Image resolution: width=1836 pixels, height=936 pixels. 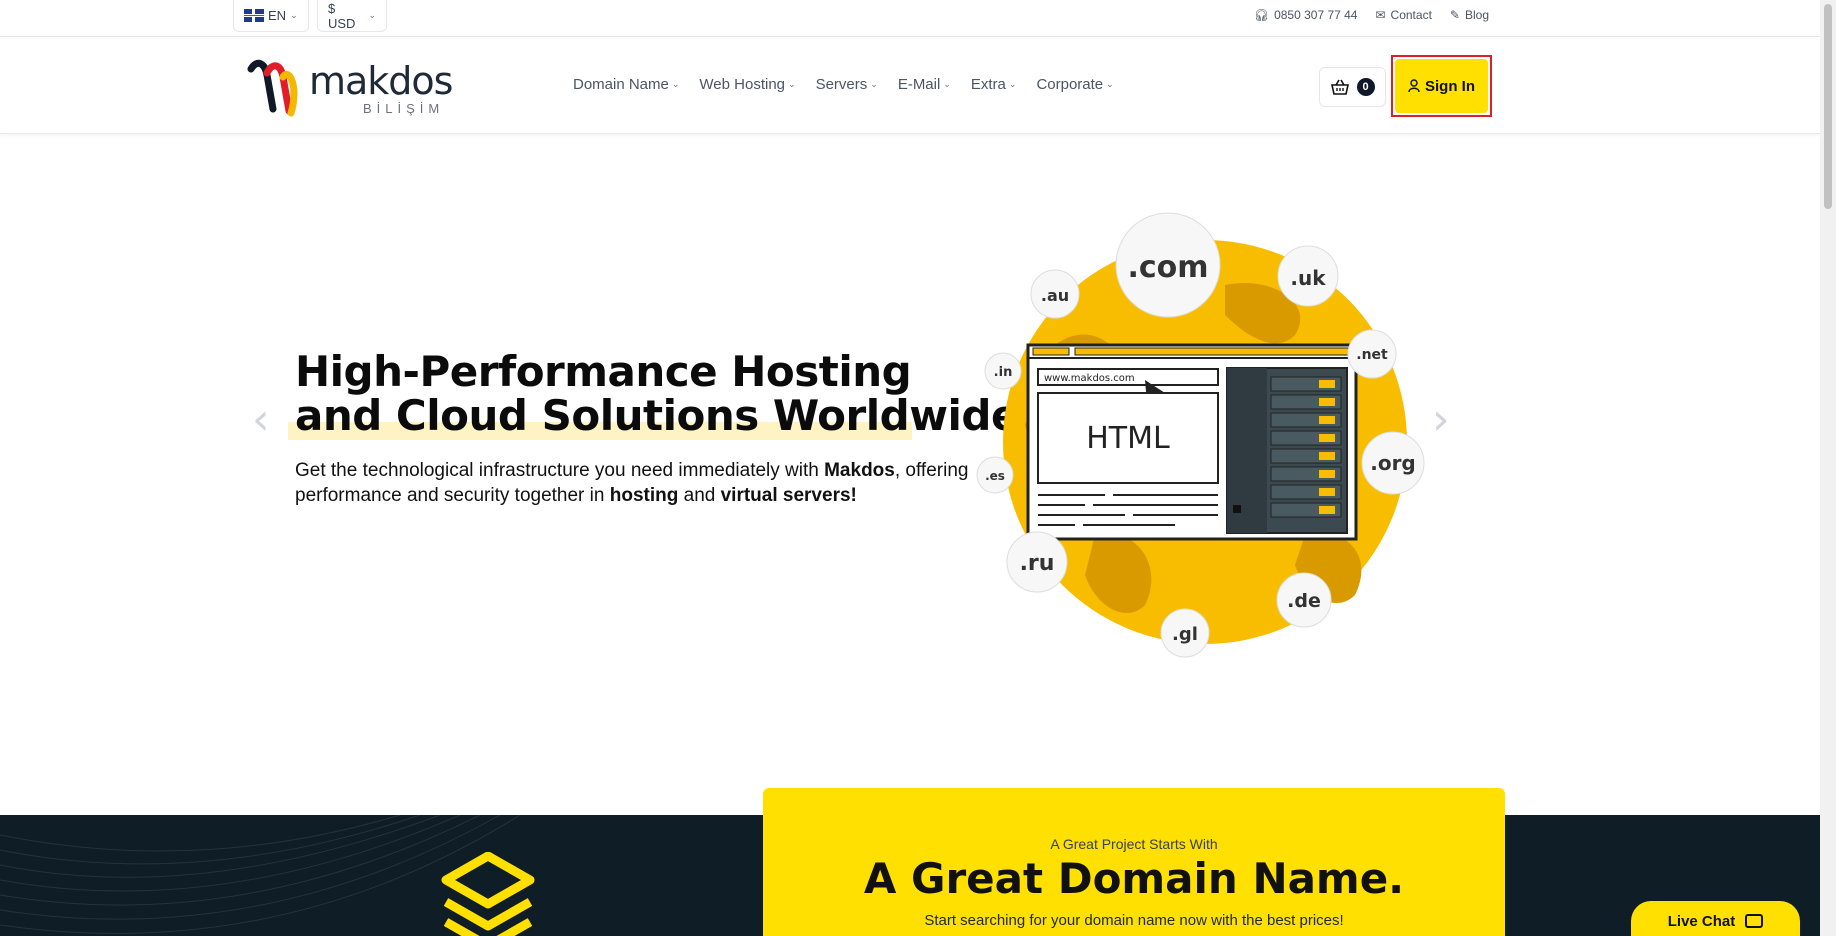 I want to click on nav-servers: Servers ⌄, so click(x=847, y=84).